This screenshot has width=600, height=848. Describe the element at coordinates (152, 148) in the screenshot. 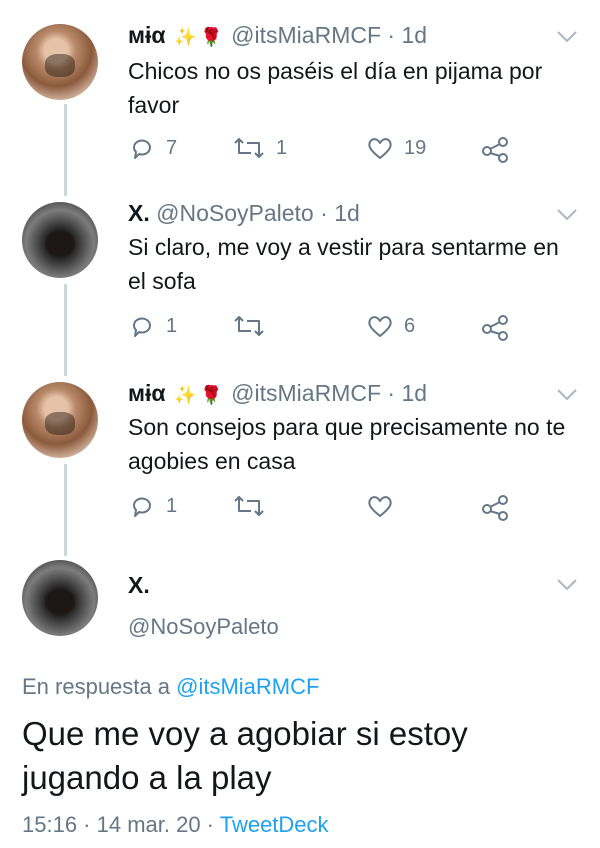

I see `reply-button: 7` at that location.